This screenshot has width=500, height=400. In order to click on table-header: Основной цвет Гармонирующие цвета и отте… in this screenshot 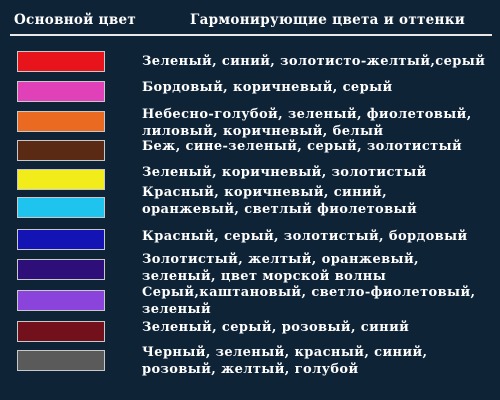, I will do `click(250, 18)`.